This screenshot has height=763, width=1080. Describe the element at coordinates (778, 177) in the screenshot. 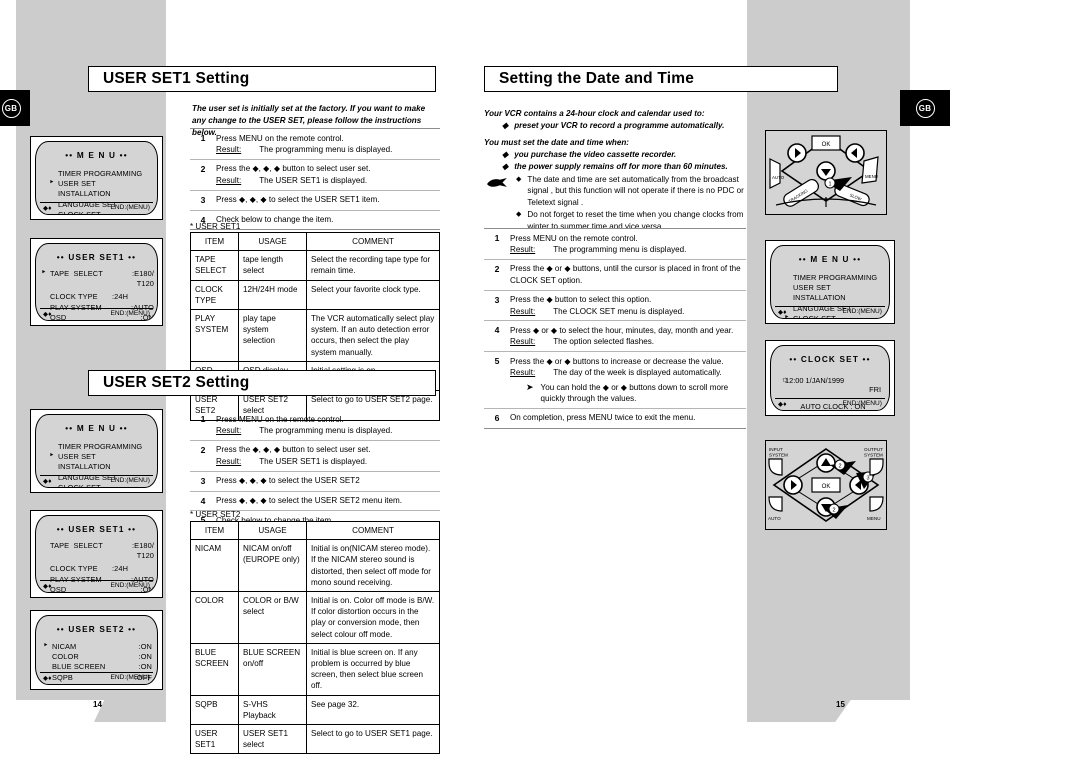

I see `auto-label: AUTO` at that location.